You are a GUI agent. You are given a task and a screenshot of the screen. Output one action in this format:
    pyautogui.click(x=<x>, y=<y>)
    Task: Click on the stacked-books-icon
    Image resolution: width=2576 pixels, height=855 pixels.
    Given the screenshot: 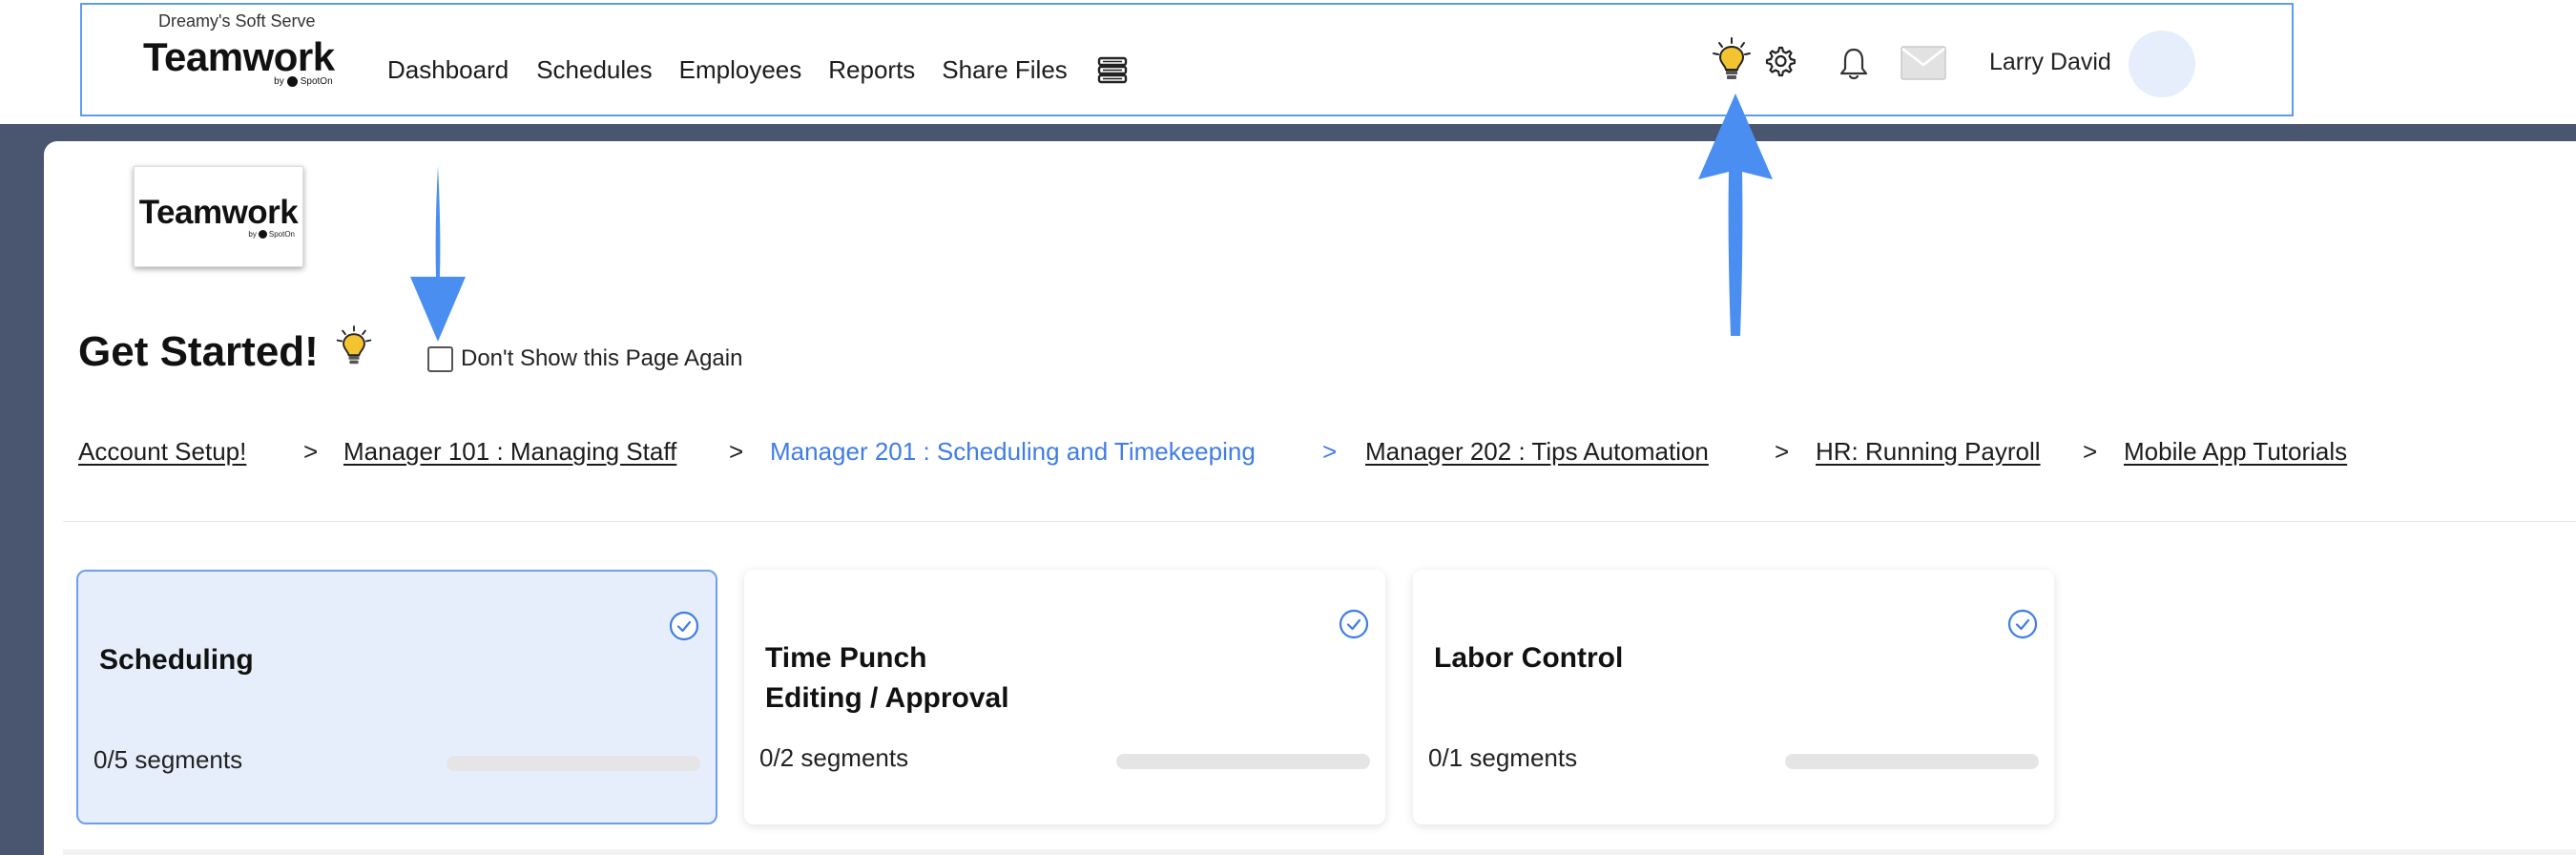 What is the action you would take?
    pyautogui.click(x=1112, y=69)
    